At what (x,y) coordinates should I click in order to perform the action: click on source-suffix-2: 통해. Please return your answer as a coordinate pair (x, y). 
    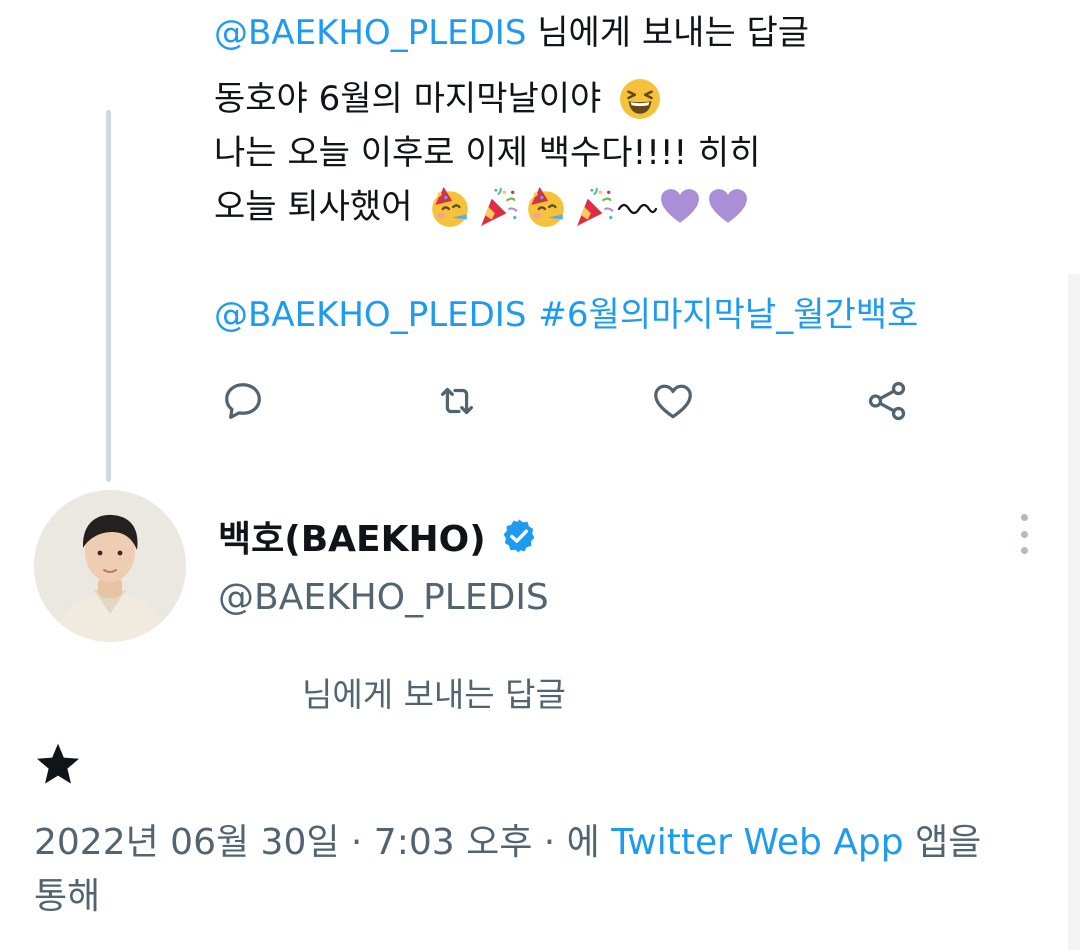
    Looking at the image, I should click on (67, 896).